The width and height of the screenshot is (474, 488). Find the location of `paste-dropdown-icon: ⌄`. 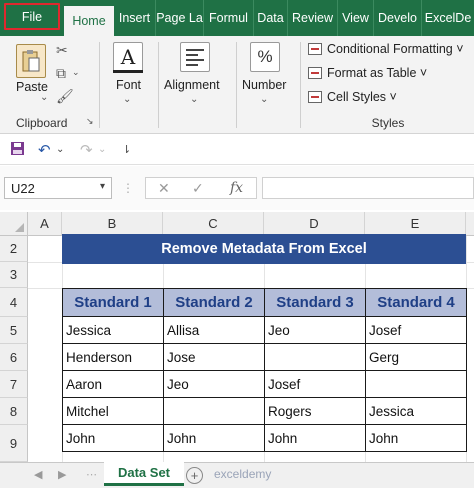

paste-dropdown-icon: ⌄ is located at coordinates (44, 97).